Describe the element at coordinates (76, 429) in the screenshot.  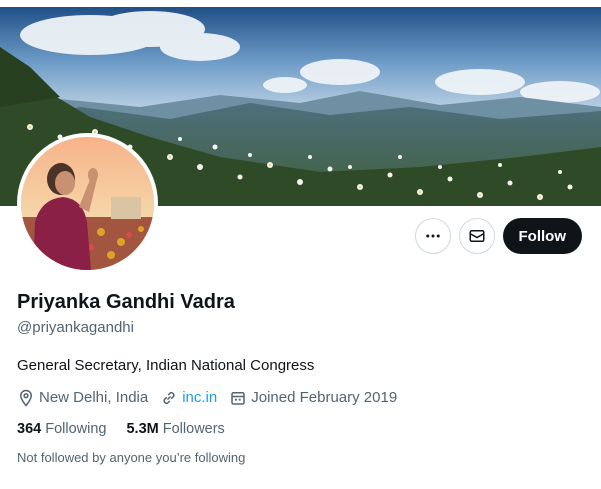
I see `following-label: Following` at that location.